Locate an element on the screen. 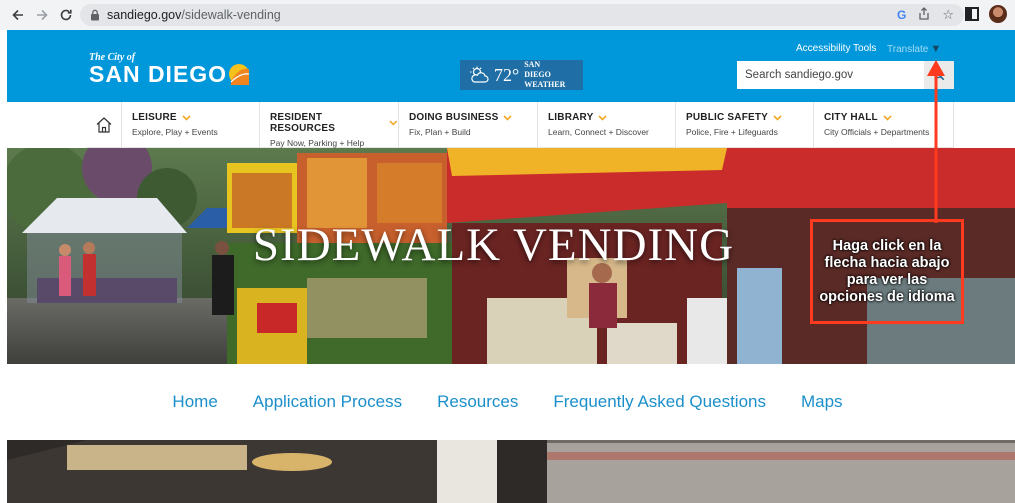 The height and width of the screenshot is (503, 1015). content-photo is located at coordinates (511, 471).